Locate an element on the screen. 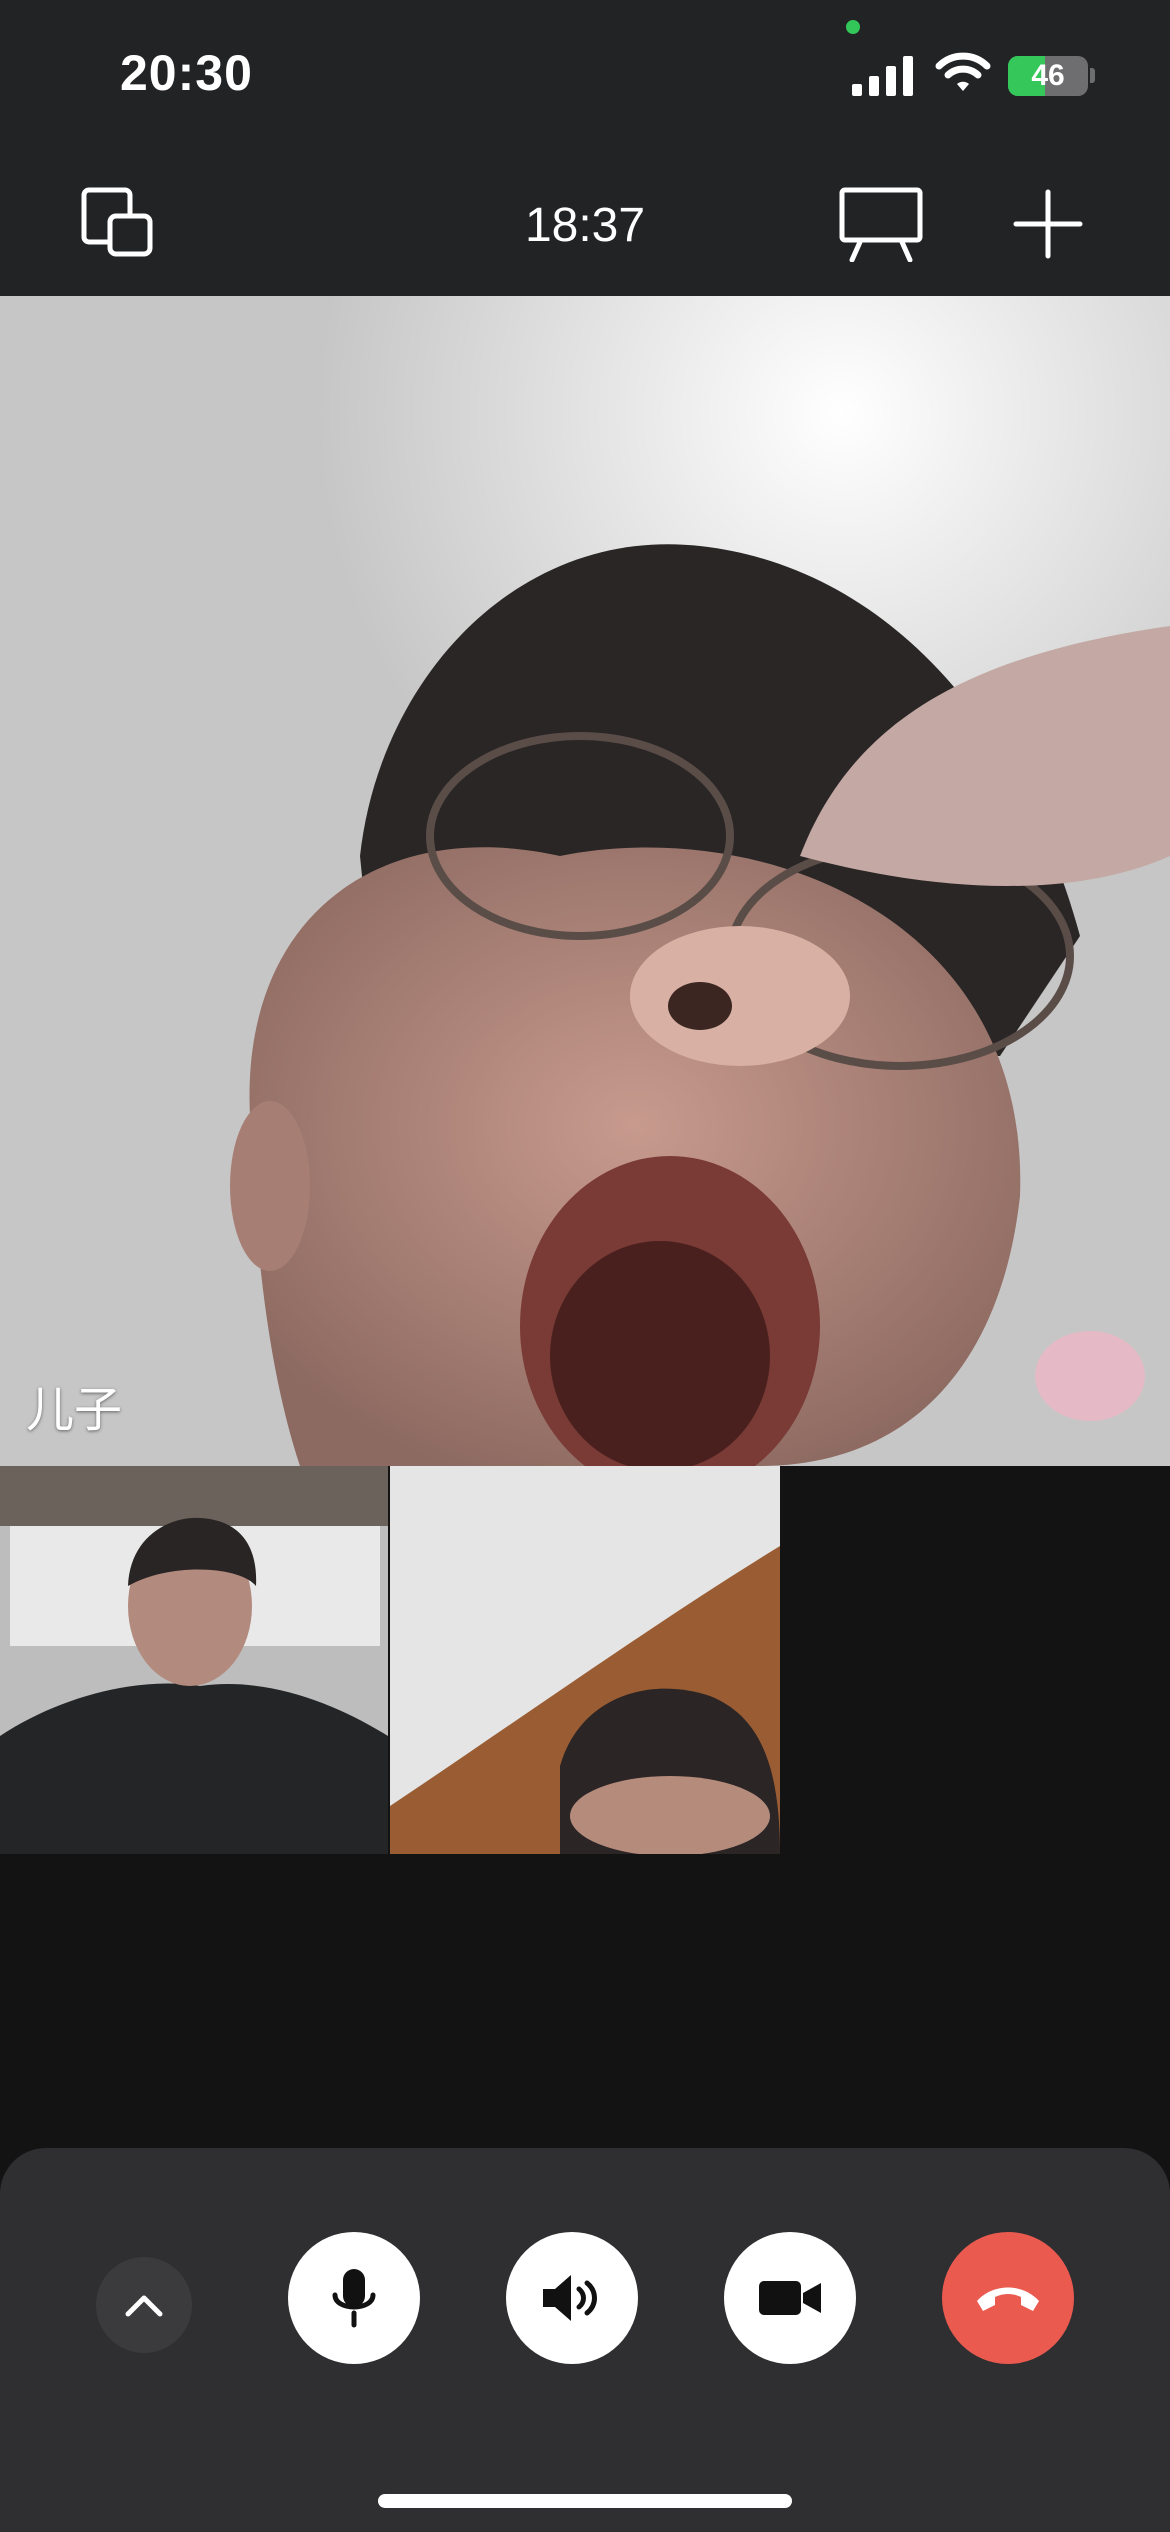 The image size is (1170, 2532). video-camera-icon is located at coordinates (790, 2298).